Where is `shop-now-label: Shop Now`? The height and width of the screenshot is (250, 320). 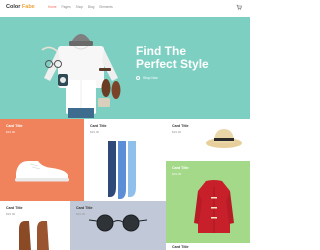
shop-now-label: Shop Now is located at coordinates (150, 78).